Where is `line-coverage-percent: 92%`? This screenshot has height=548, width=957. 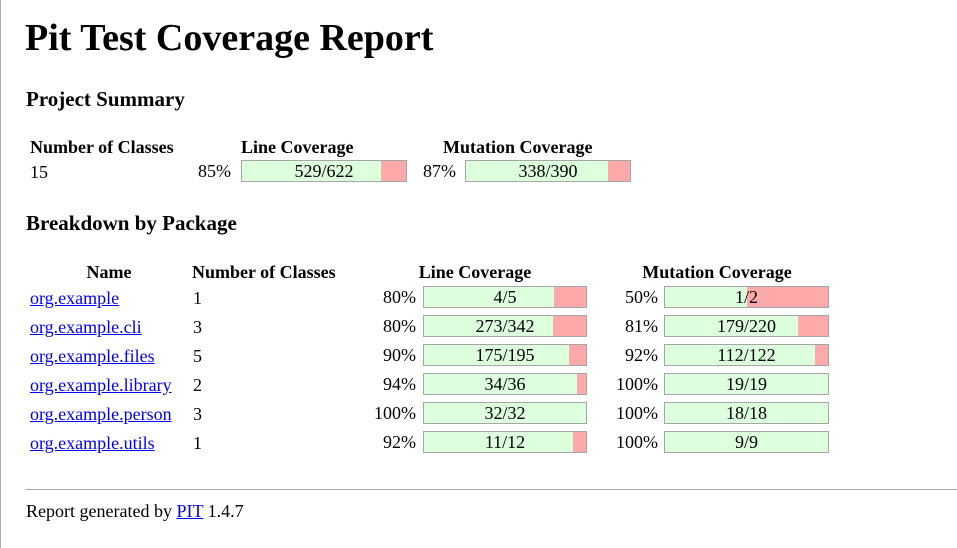 line-coverage-percent: 92% is located at coordinates (399, 442).